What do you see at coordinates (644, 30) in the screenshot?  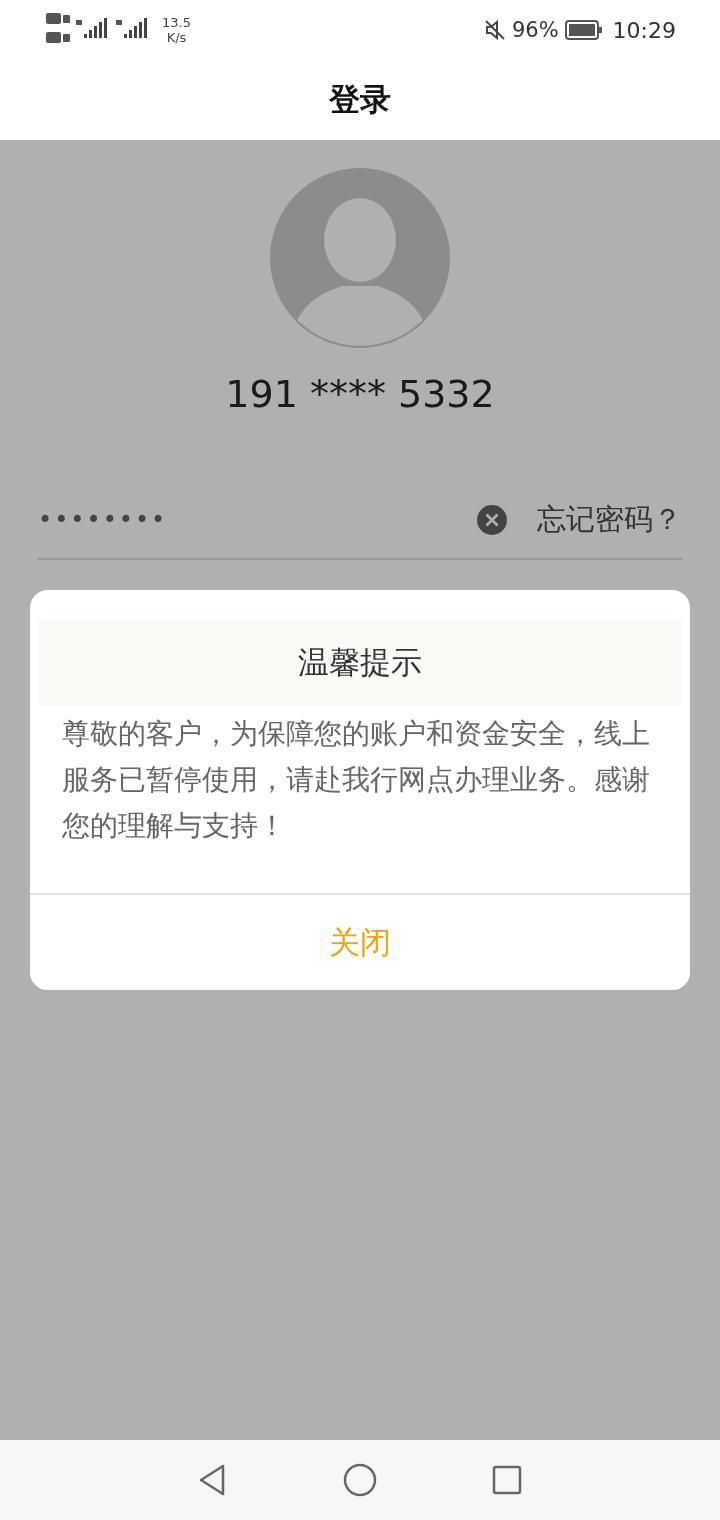 I see `clock: 10:29` at bounding box center [644, 30].